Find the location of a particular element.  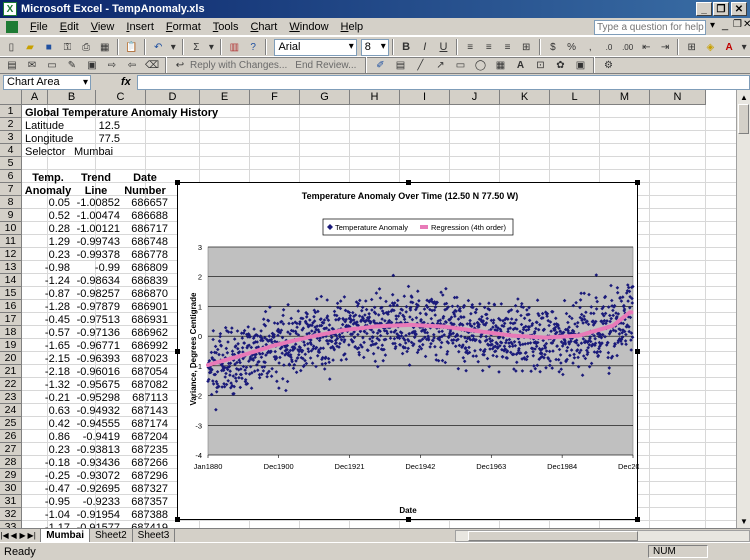

undo-icon: ↶ is located at coordinates (158, 47).